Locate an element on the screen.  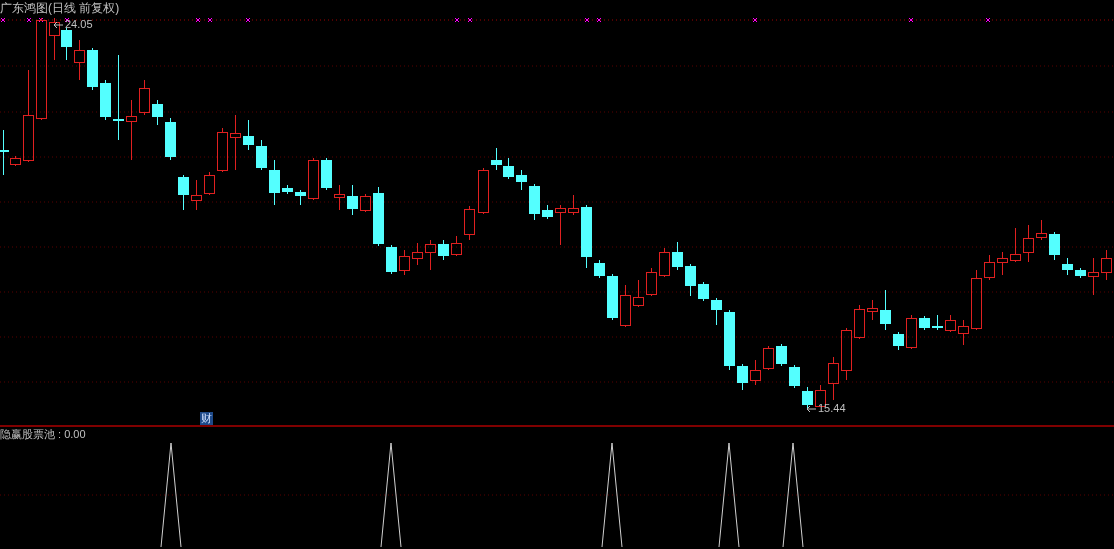
event-marker: 财 is located at coordinates (206, 418).